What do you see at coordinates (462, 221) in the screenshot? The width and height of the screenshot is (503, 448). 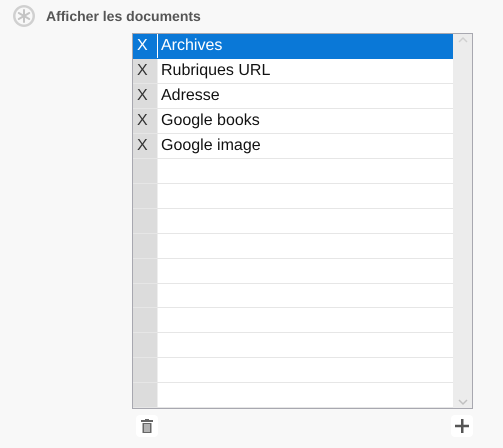 I see `scrollbar` at bounding box center [462, 221].